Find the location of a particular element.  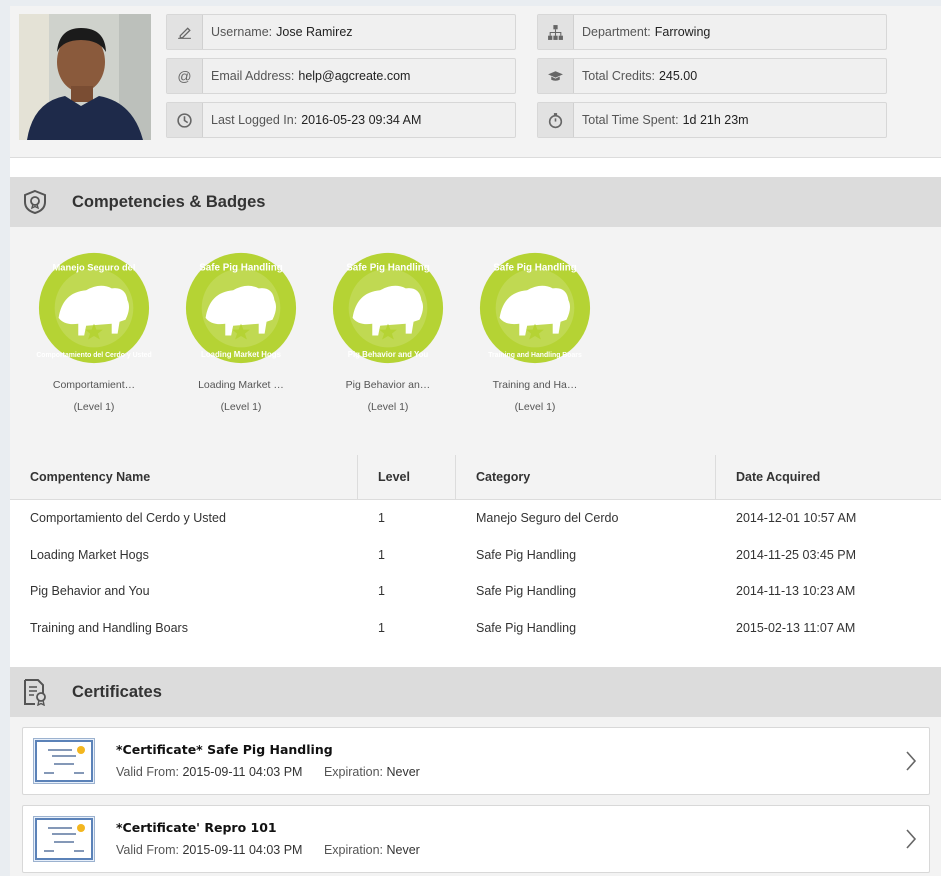

email-field: @ Email Address: help@agcreate.com is located at coordinates (341, 76).